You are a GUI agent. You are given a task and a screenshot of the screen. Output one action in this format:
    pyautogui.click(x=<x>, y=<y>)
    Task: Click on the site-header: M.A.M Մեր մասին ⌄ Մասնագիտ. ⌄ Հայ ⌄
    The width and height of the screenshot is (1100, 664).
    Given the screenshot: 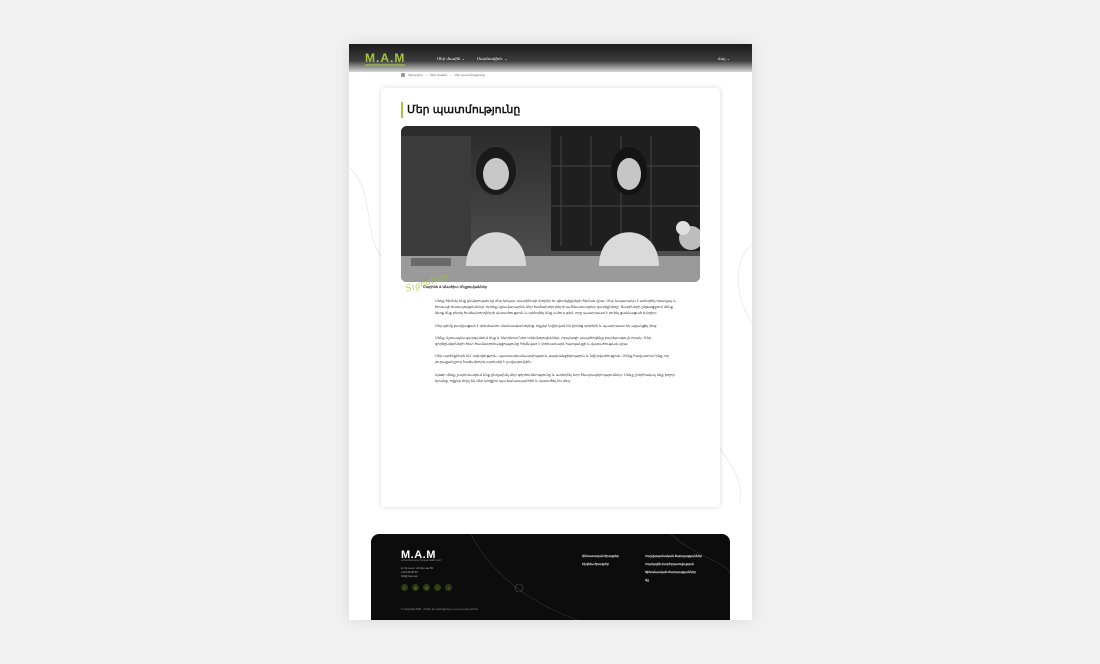 What is the action you would take?
    pyautogui.click(x=550, y=58)
    